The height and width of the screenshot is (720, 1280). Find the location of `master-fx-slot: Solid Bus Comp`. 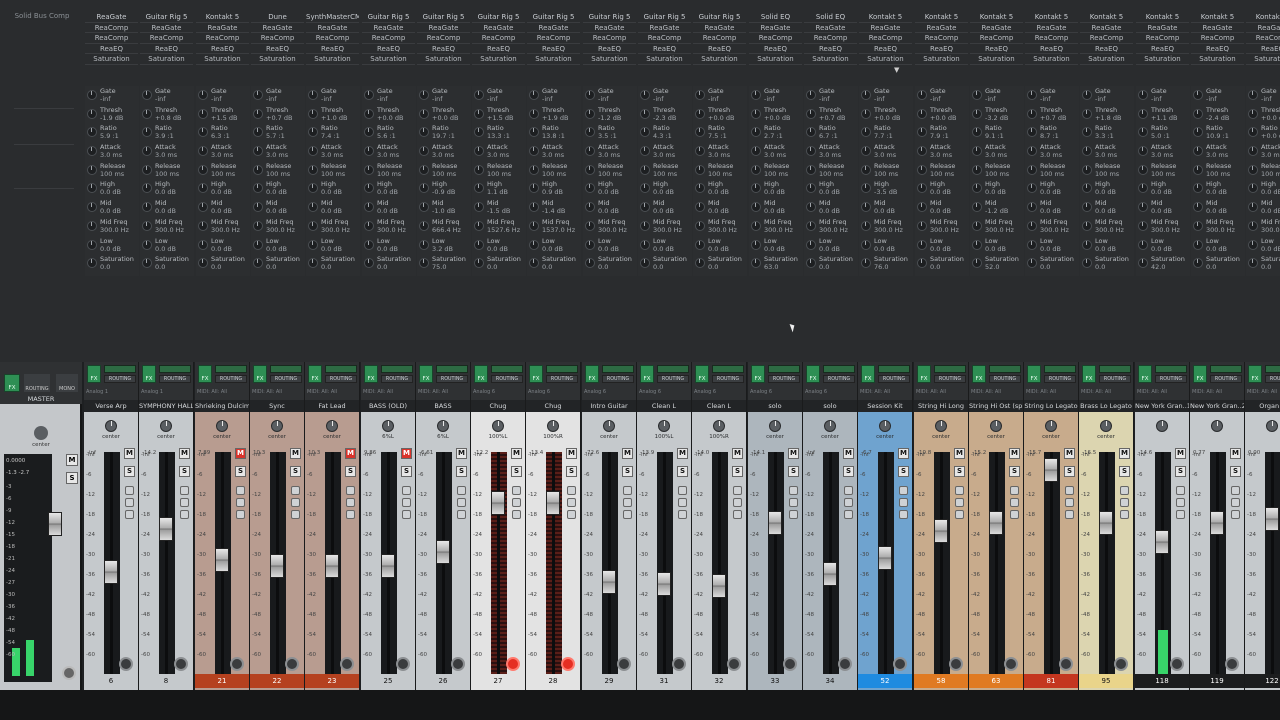

master-fx-slot: Solid Bus Comp is located at coordinates (42, 16).